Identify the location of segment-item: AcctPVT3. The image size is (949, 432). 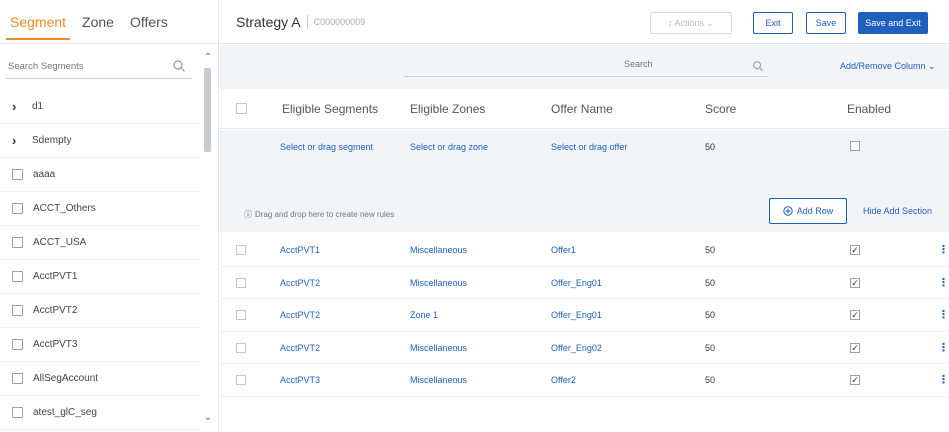
(100, 345).